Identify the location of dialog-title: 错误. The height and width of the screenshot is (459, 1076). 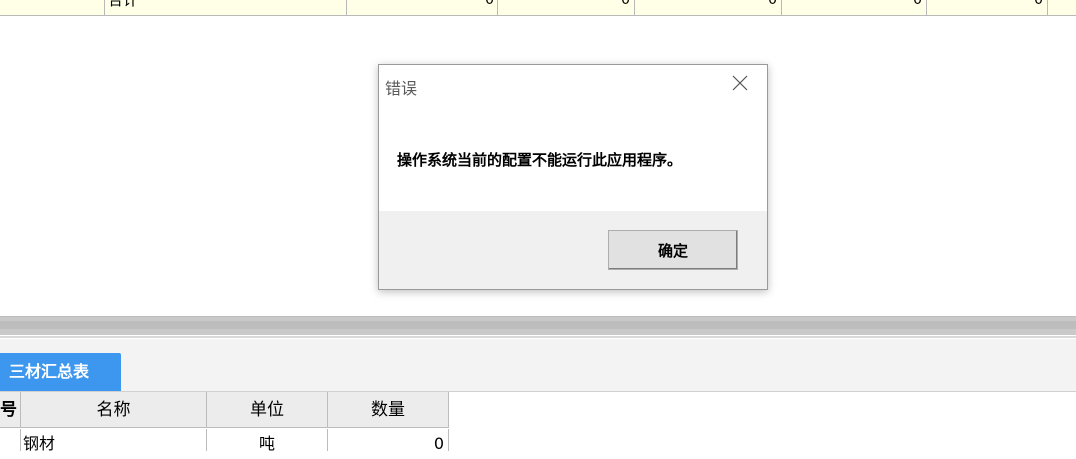
(401, 88).